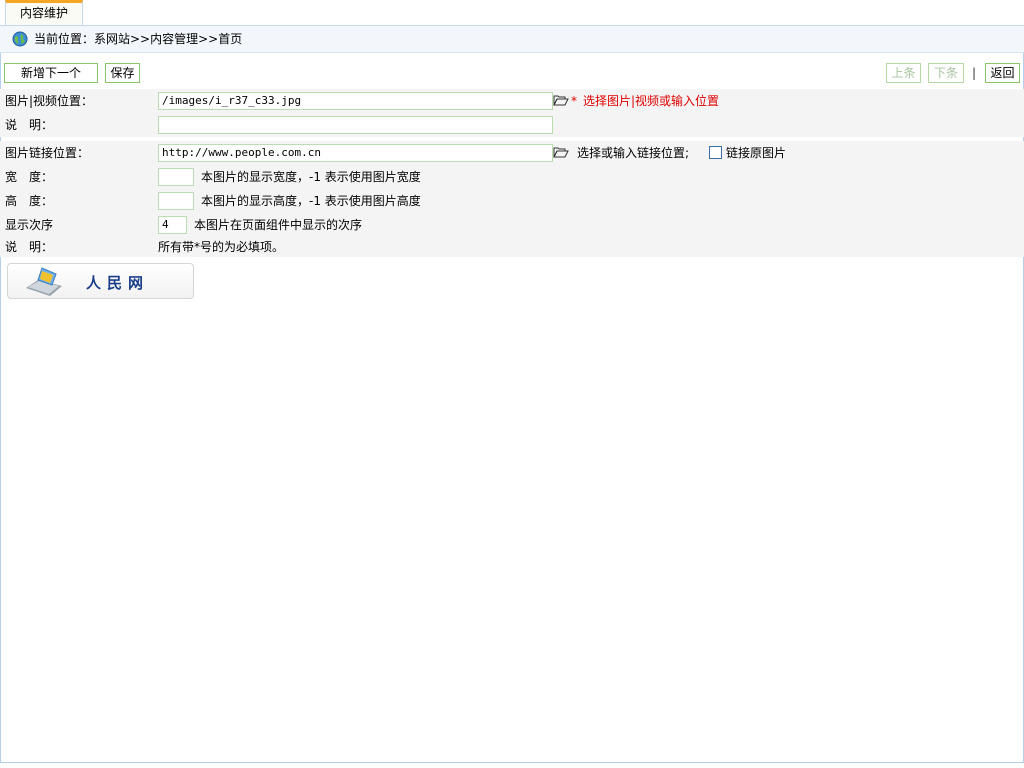 The height and width of the screenshot is (768, 1024). I want to click on globe-icon, so click(20, 39).